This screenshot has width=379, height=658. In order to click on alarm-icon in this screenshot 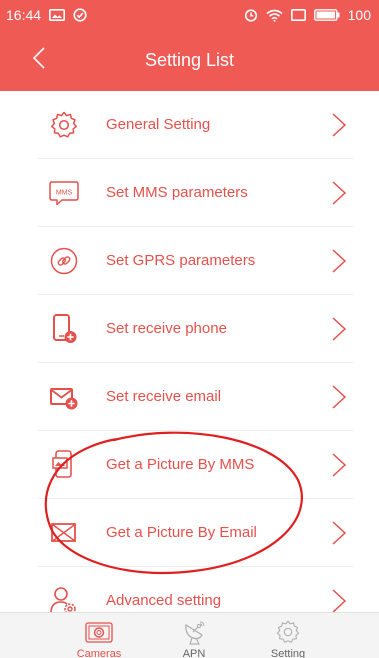, I will do `click(251, 15)`.